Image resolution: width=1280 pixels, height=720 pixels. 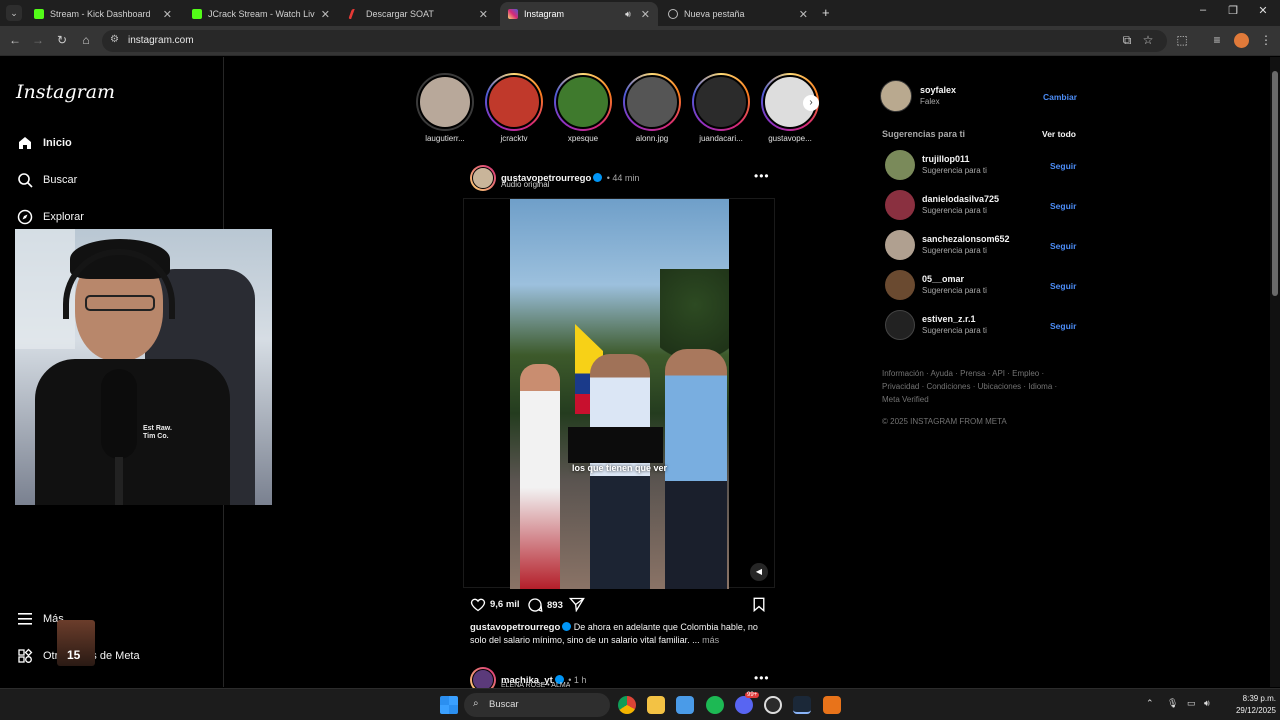 What do you see at coordinates (505, 604) in the screenshot?
I see `like-count: 9,6 mil` at bounding box center [505, 604].